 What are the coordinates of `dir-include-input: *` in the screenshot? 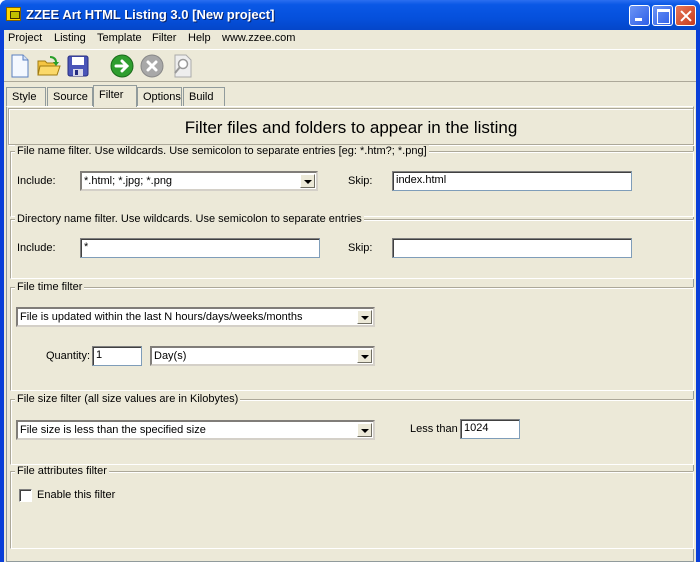 It's located at (200, 248).